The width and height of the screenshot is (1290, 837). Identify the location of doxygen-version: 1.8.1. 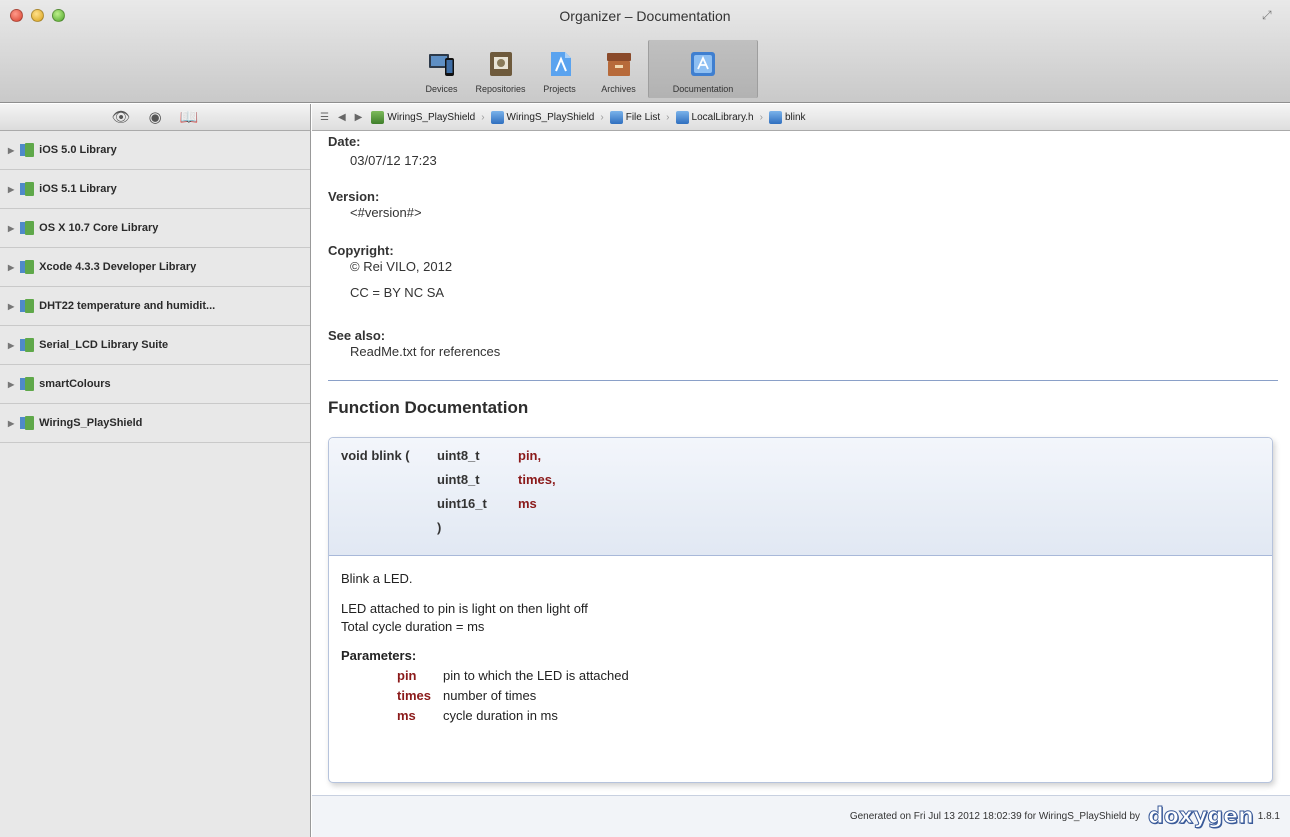
(1268, 816).